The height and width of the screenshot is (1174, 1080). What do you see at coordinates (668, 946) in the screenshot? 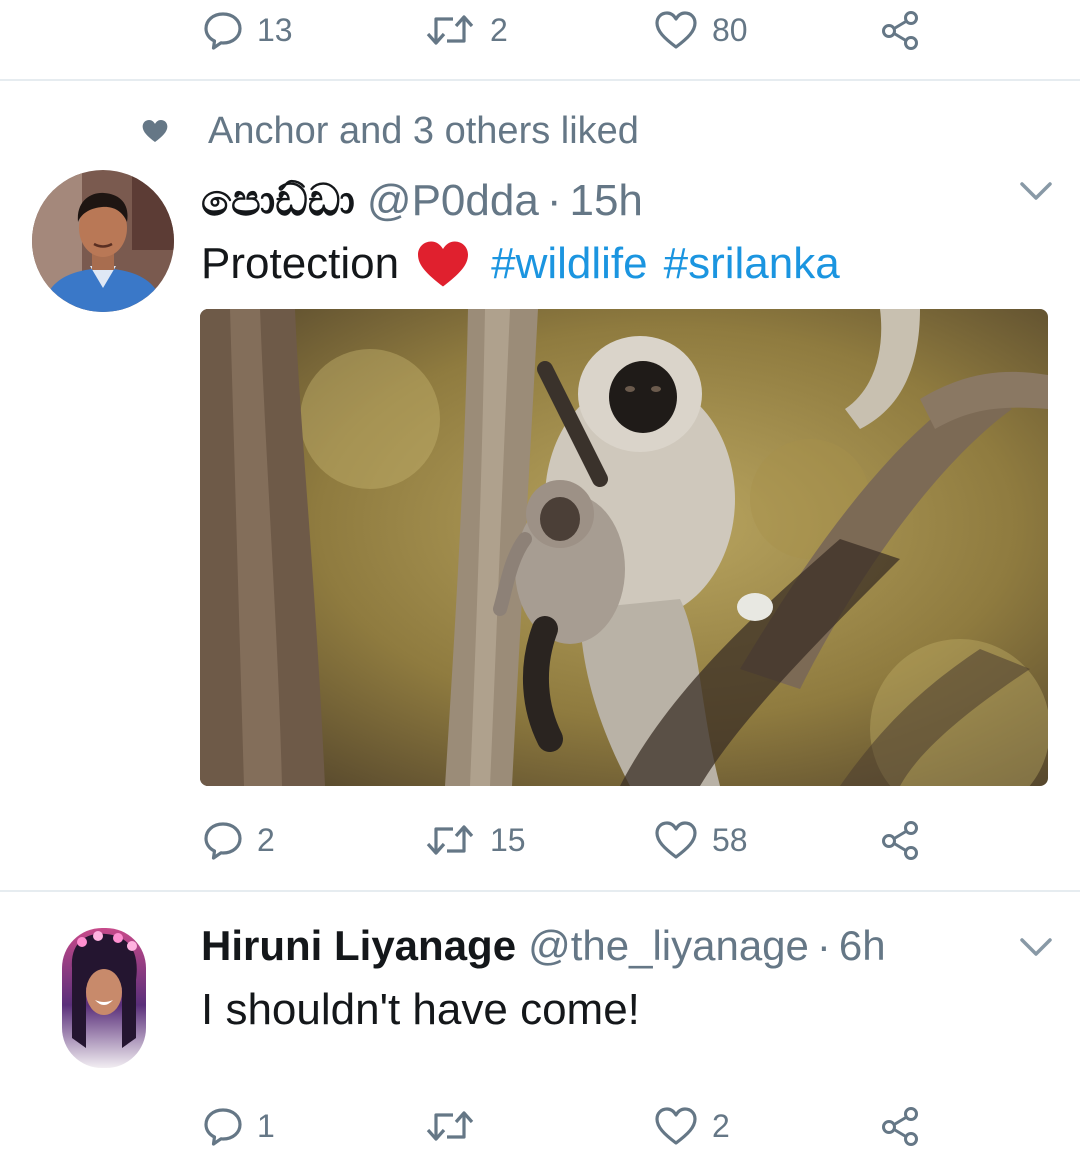
I see `user-handle: @the_liyanage` at bounding box center [668, 946].